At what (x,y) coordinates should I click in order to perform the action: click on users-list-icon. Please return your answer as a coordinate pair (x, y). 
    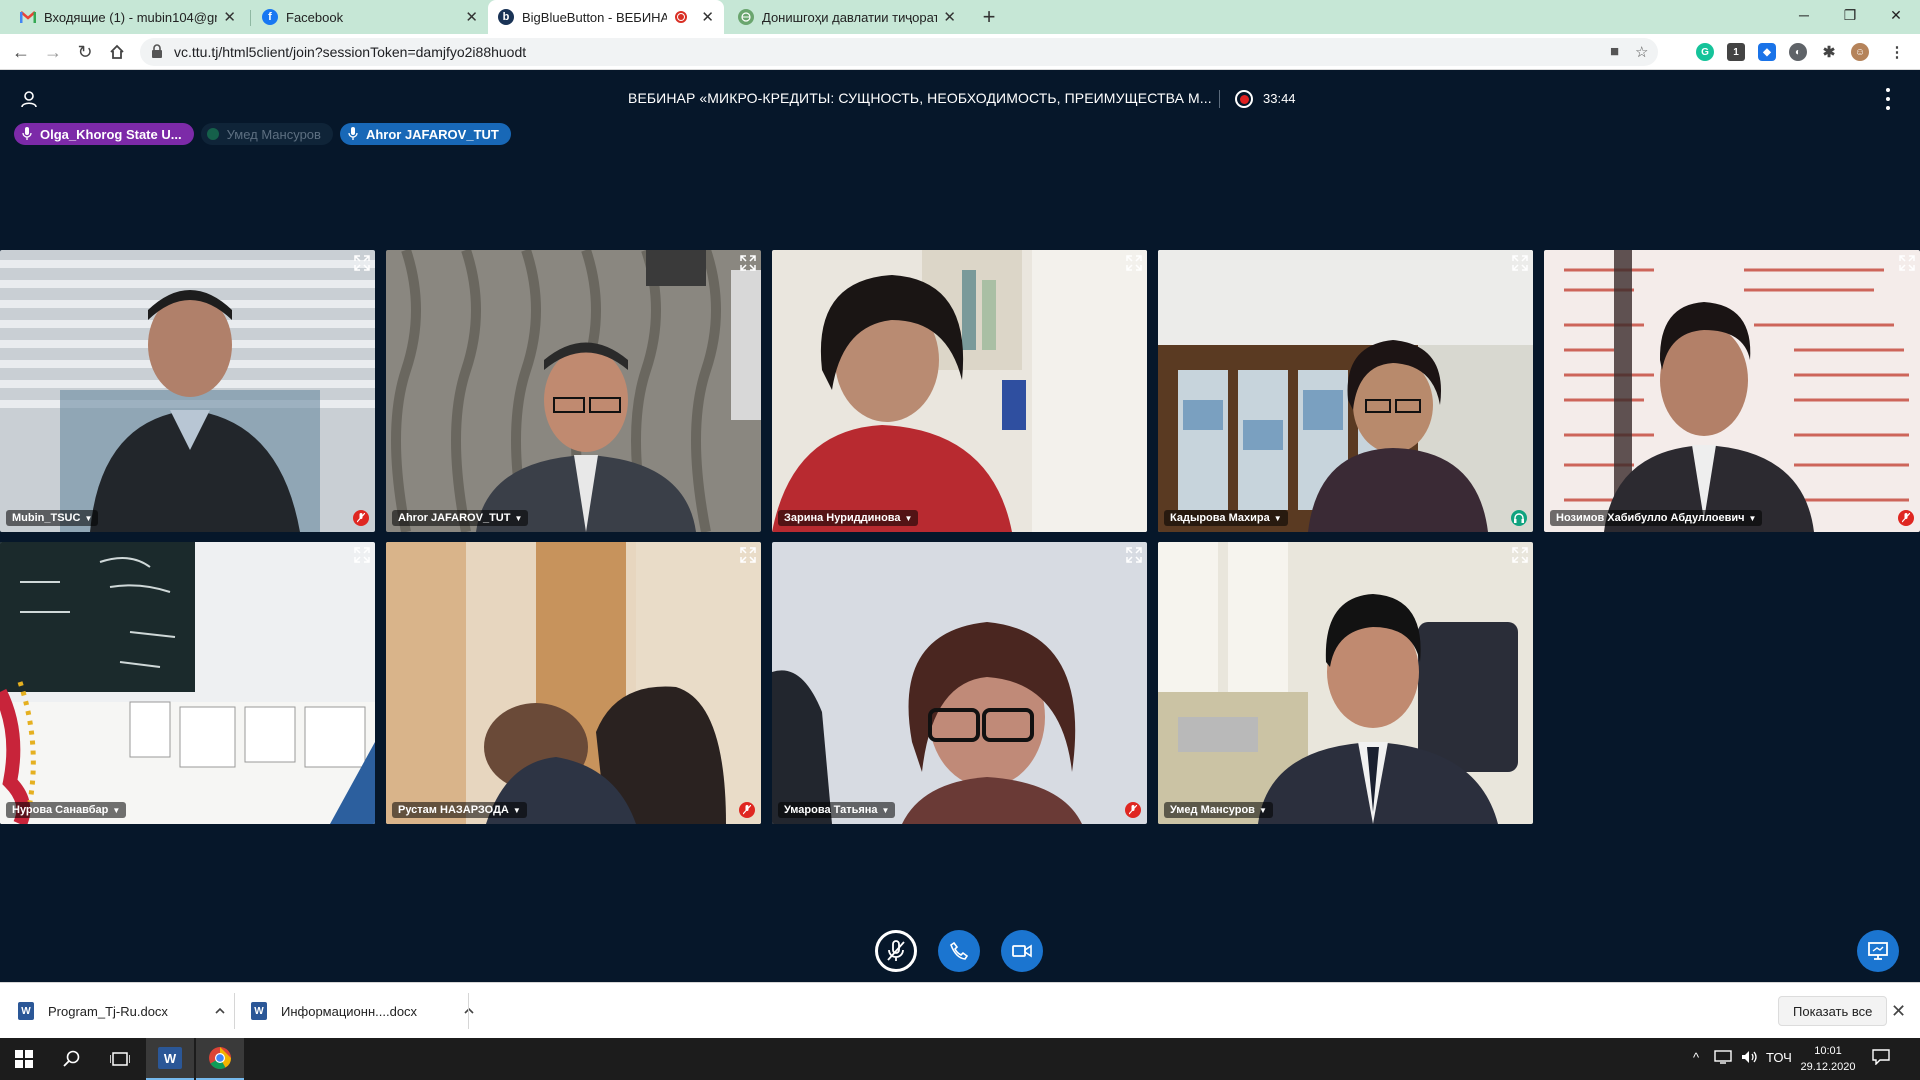
    Looking at the image, I should click on (29, 99).